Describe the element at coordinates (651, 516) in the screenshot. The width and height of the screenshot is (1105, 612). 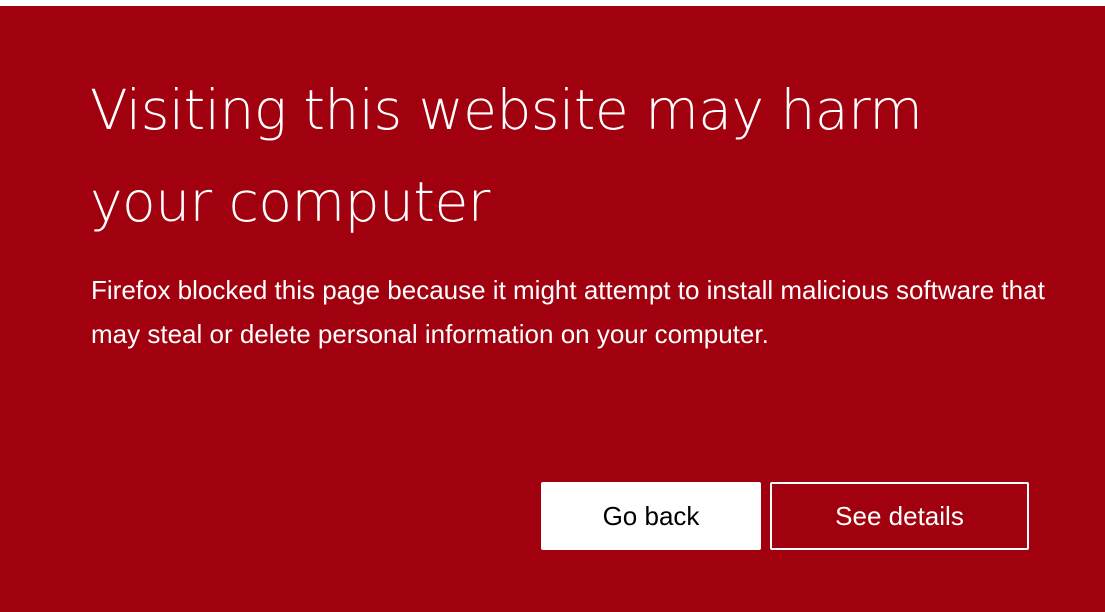
I see `go-back-button: Go back` at that location.